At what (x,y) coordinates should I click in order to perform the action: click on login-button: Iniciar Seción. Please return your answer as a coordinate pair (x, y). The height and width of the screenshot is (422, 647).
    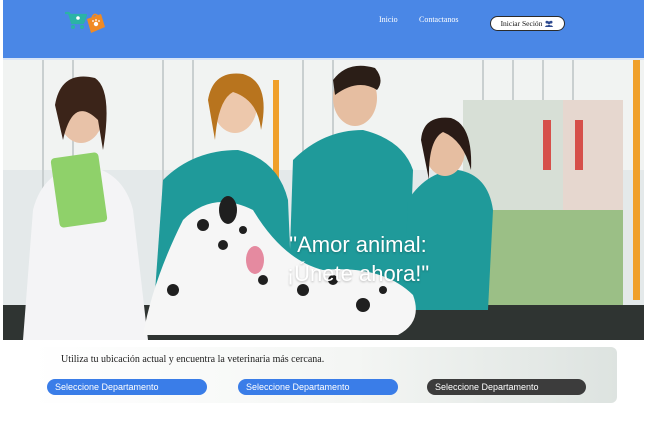
    Looking at the image, I should click on (527, 23).